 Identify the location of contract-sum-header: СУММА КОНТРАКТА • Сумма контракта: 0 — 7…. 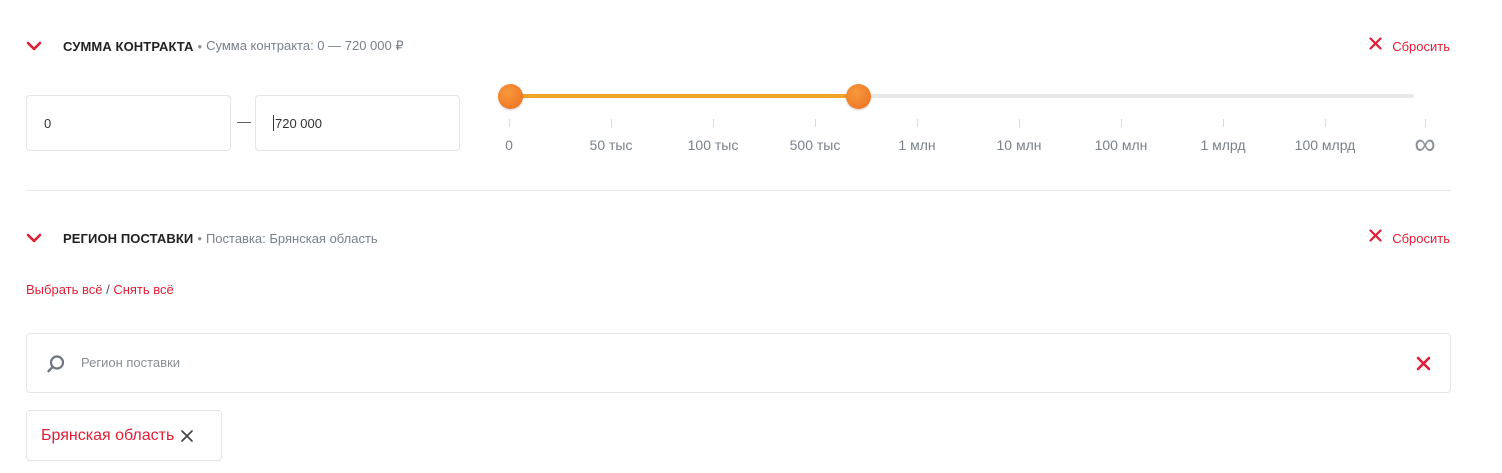
(738, 46).